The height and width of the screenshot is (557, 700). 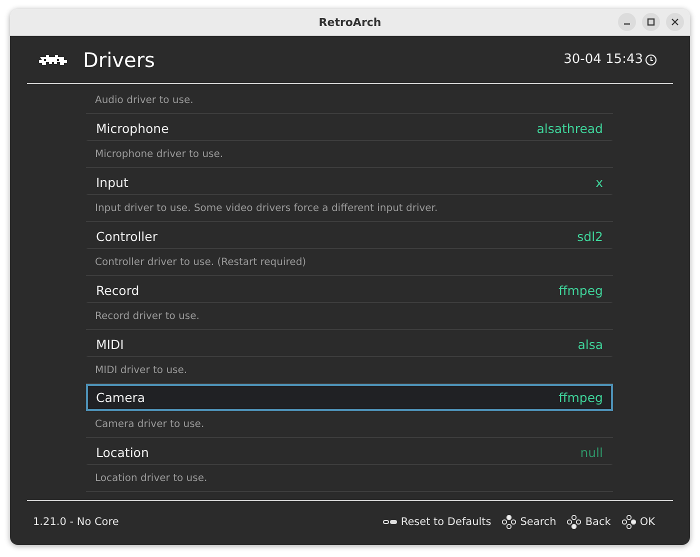 I want to click on setting-value: null, so click(x=591, y=452).